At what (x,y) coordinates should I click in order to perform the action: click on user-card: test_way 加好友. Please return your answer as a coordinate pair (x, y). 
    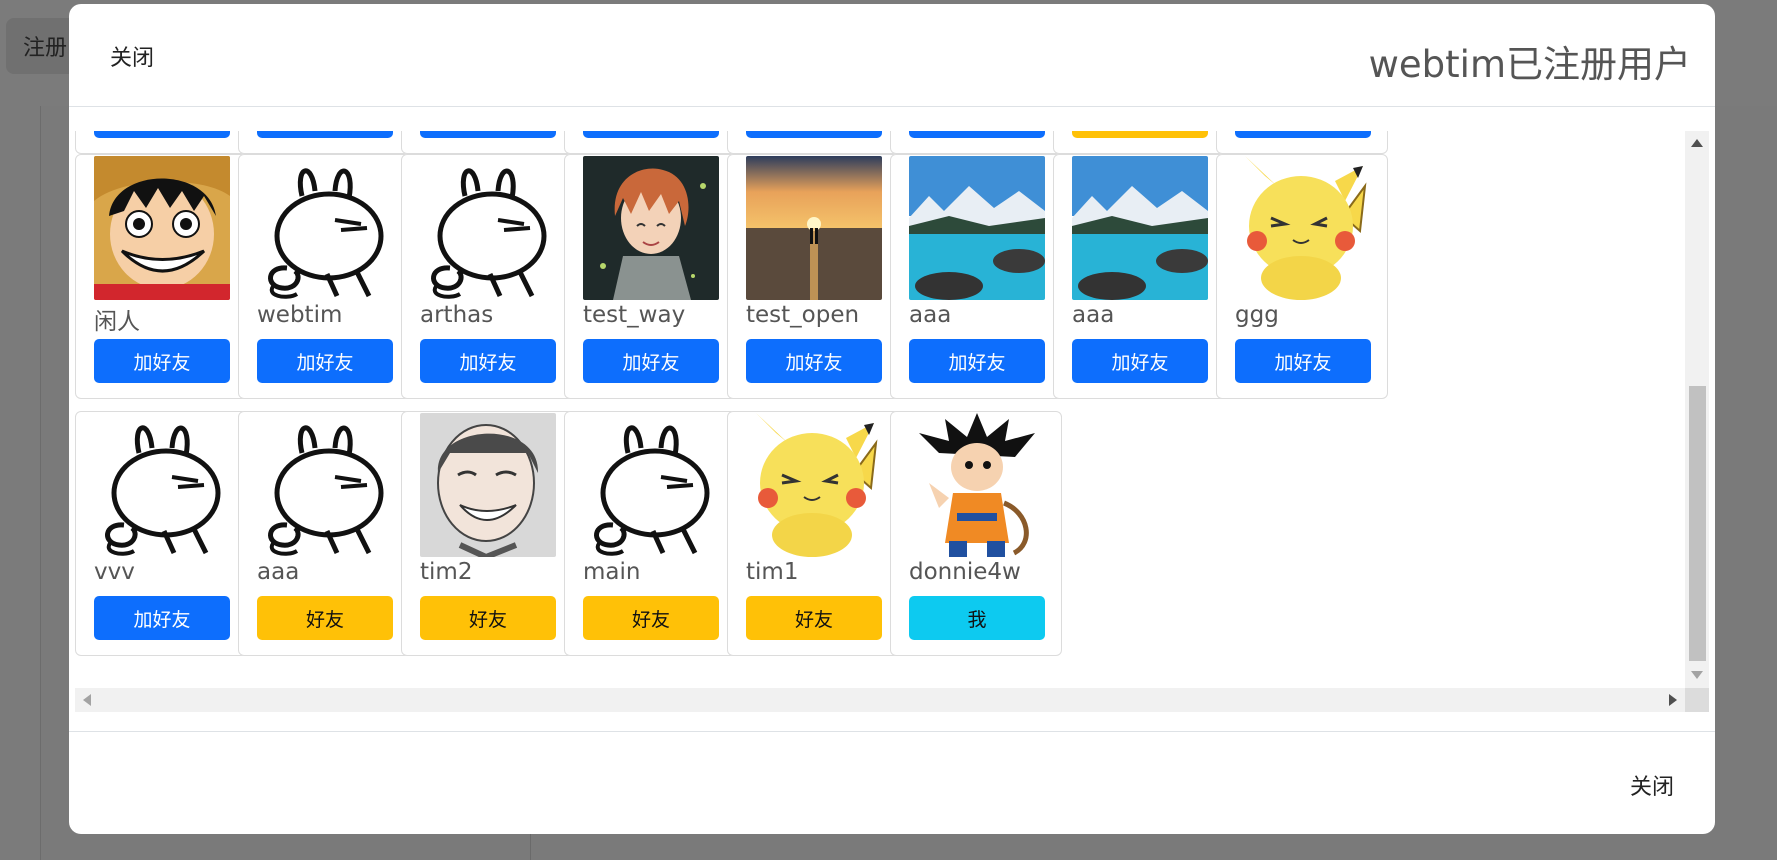
    Looking at the image, I should click on (650, 276).